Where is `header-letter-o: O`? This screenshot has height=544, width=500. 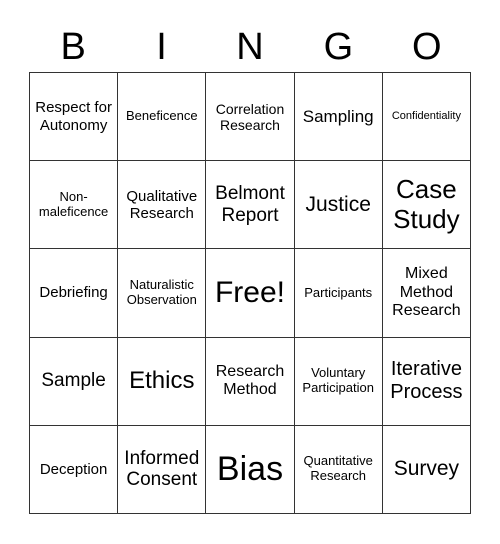
header-letter-o: O is located at coordinates (426, 47).